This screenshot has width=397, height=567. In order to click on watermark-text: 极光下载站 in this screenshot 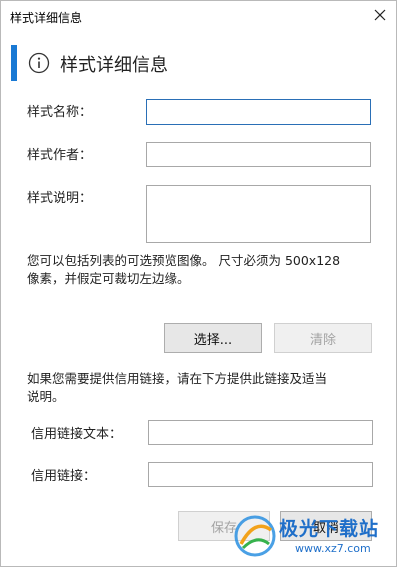, I will do `click(329, 529)`.